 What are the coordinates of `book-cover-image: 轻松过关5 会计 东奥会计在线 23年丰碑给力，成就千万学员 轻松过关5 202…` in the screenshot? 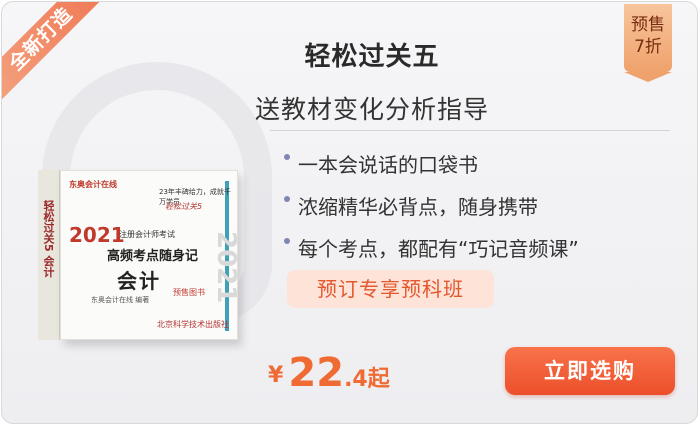 It's located at (141, 259).